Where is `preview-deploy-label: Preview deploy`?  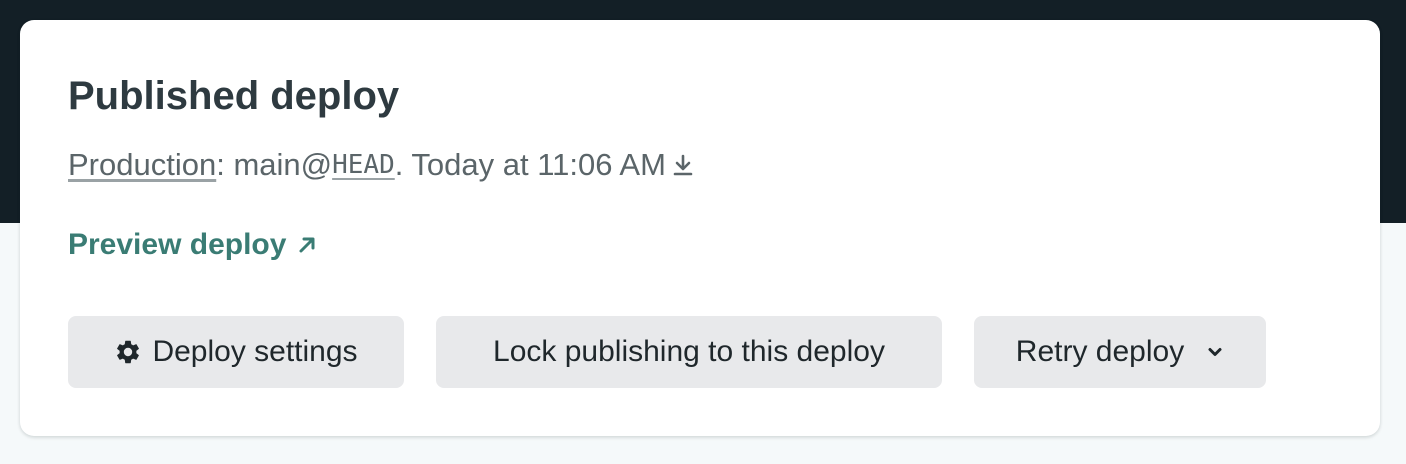 preview-deploy-label: Preview deploy is located at coordinates (177, 244).